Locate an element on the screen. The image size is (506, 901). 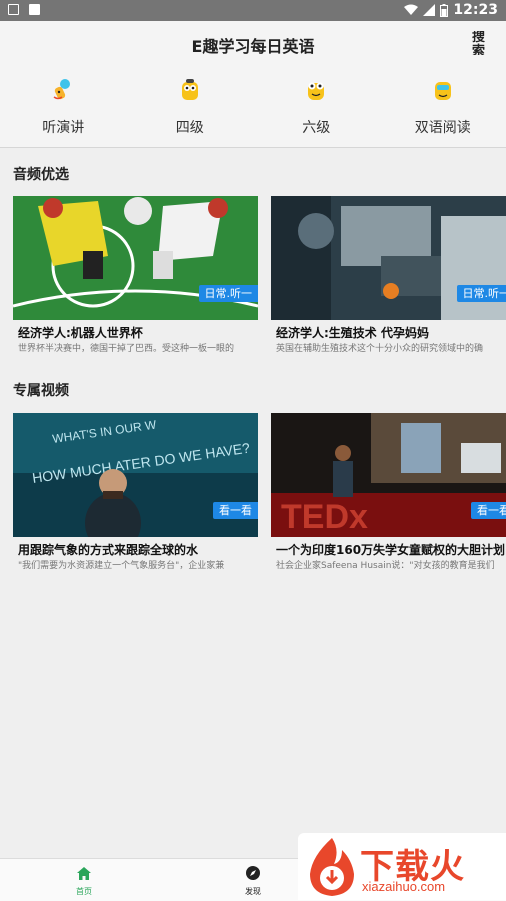
search-button: 搜索 is located at coordinates (480, 43).